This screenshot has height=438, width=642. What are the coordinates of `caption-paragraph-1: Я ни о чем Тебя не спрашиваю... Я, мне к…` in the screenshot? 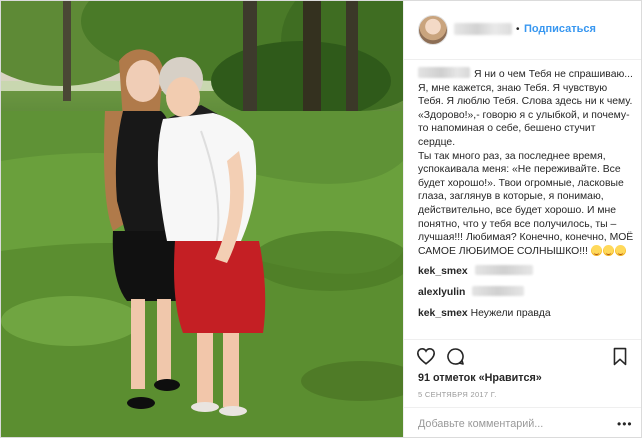 It's located at (525, 108).